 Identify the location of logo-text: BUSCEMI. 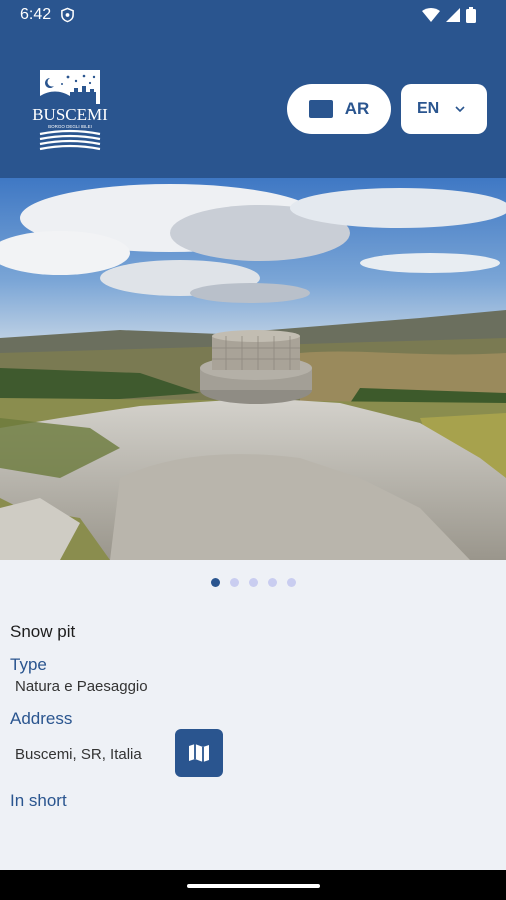
(70, 114).